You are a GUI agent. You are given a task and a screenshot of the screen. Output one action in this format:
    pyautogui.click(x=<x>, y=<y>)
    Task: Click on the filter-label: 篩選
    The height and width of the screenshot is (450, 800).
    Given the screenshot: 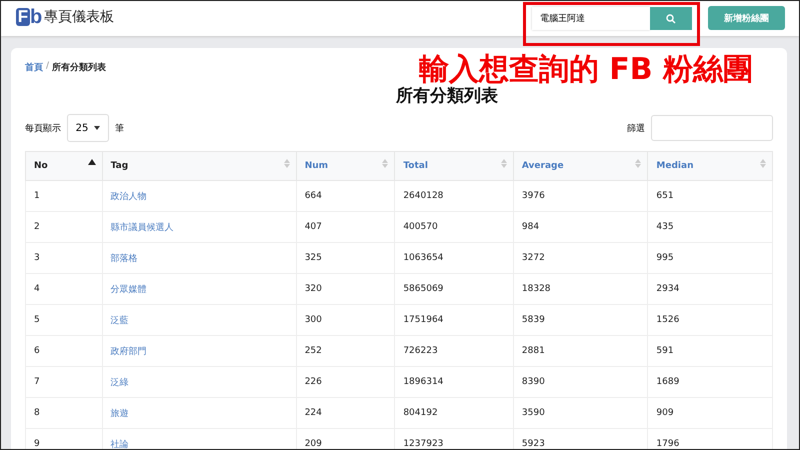 What is the action you would take?
    pyautogui.click(x=636, y=128)
    